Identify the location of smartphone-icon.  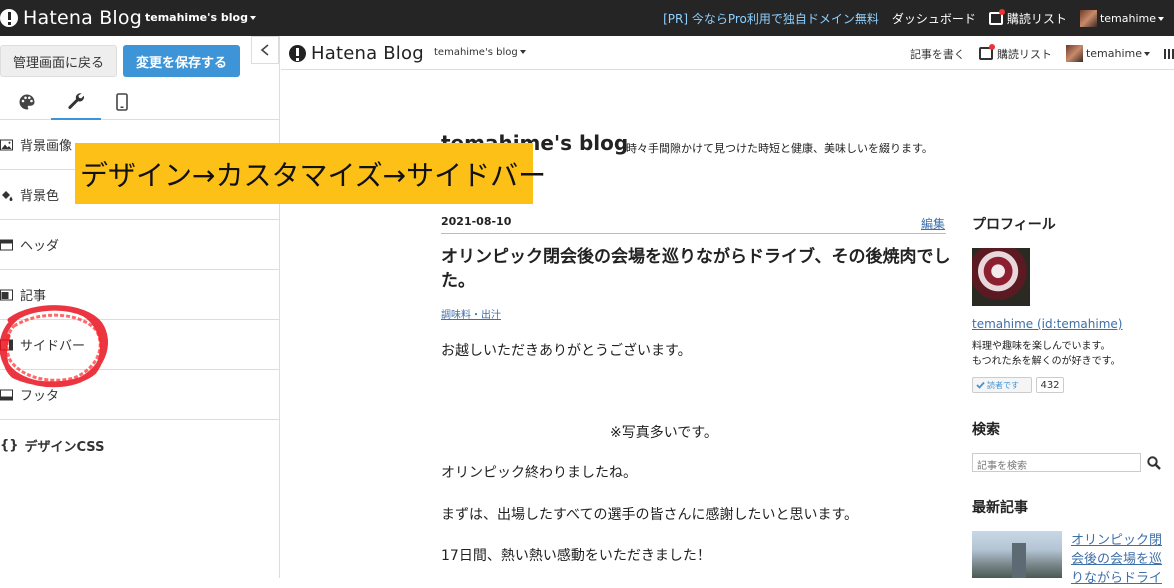
(122, 102).